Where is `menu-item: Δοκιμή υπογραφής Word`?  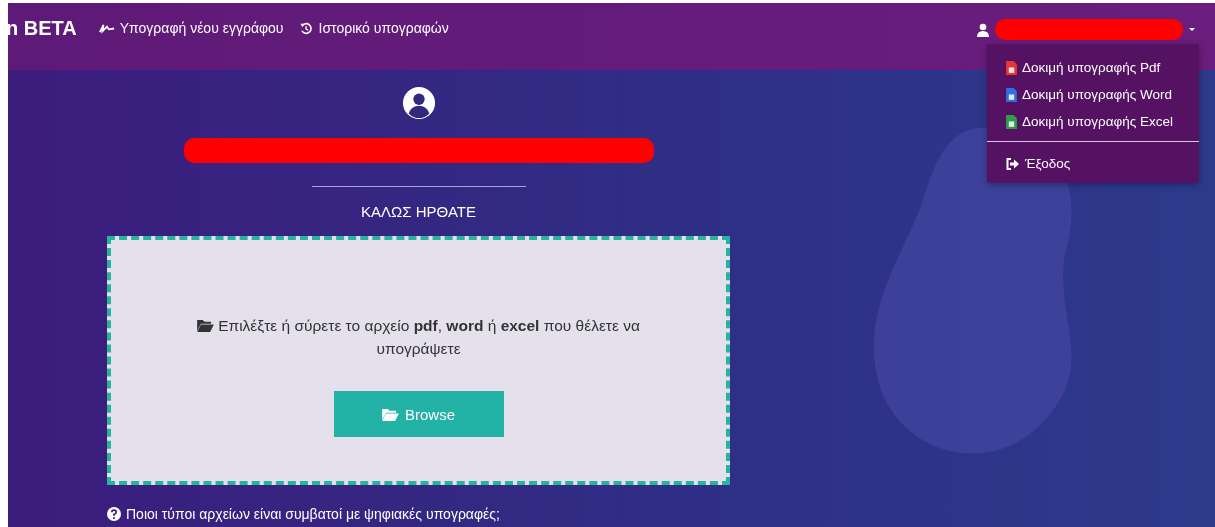
menu-item: Δοκιμή υπογραφής Word is located at coordinates (1093, 94).